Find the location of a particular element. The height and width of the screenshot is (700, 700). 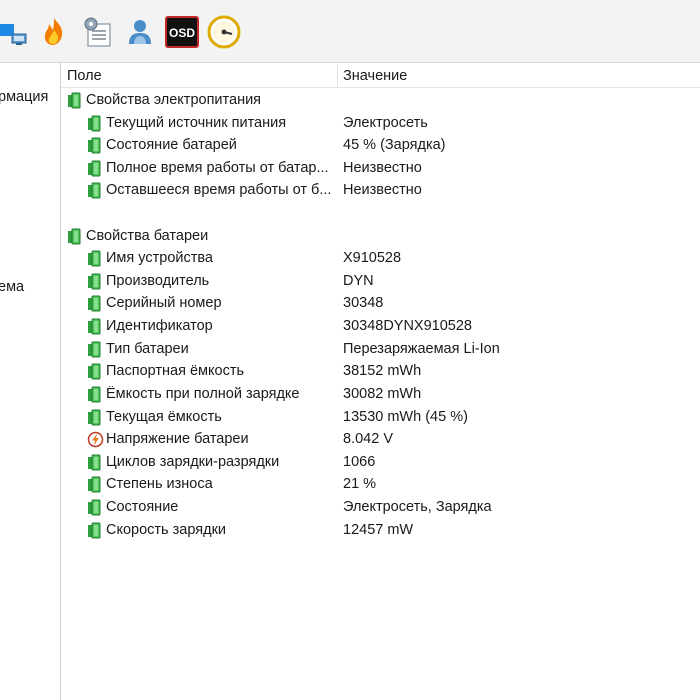

osd-icon: OSD is located at coordinates (182, 32).